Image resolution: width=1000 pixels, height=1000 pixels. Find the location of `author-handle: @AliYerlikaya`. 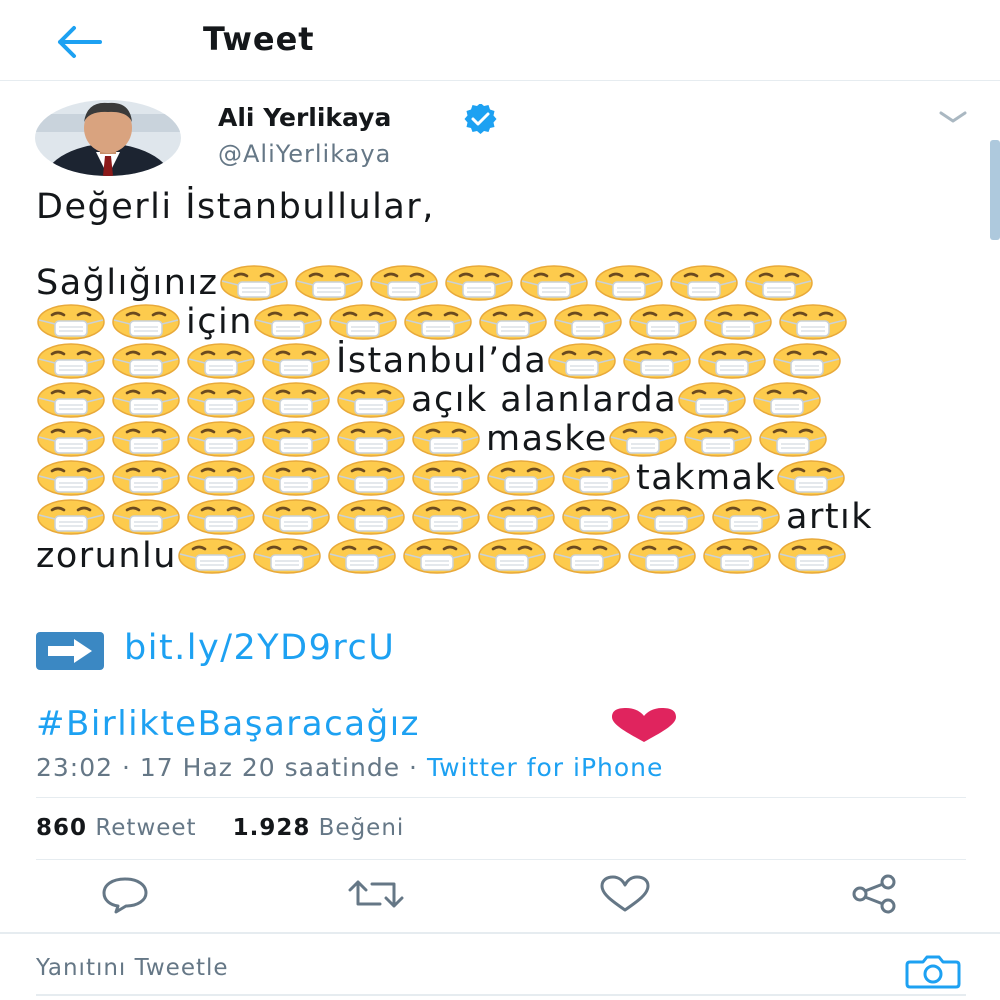

author-handle: @AliYerlikaya is located at coordinates (304, 154).